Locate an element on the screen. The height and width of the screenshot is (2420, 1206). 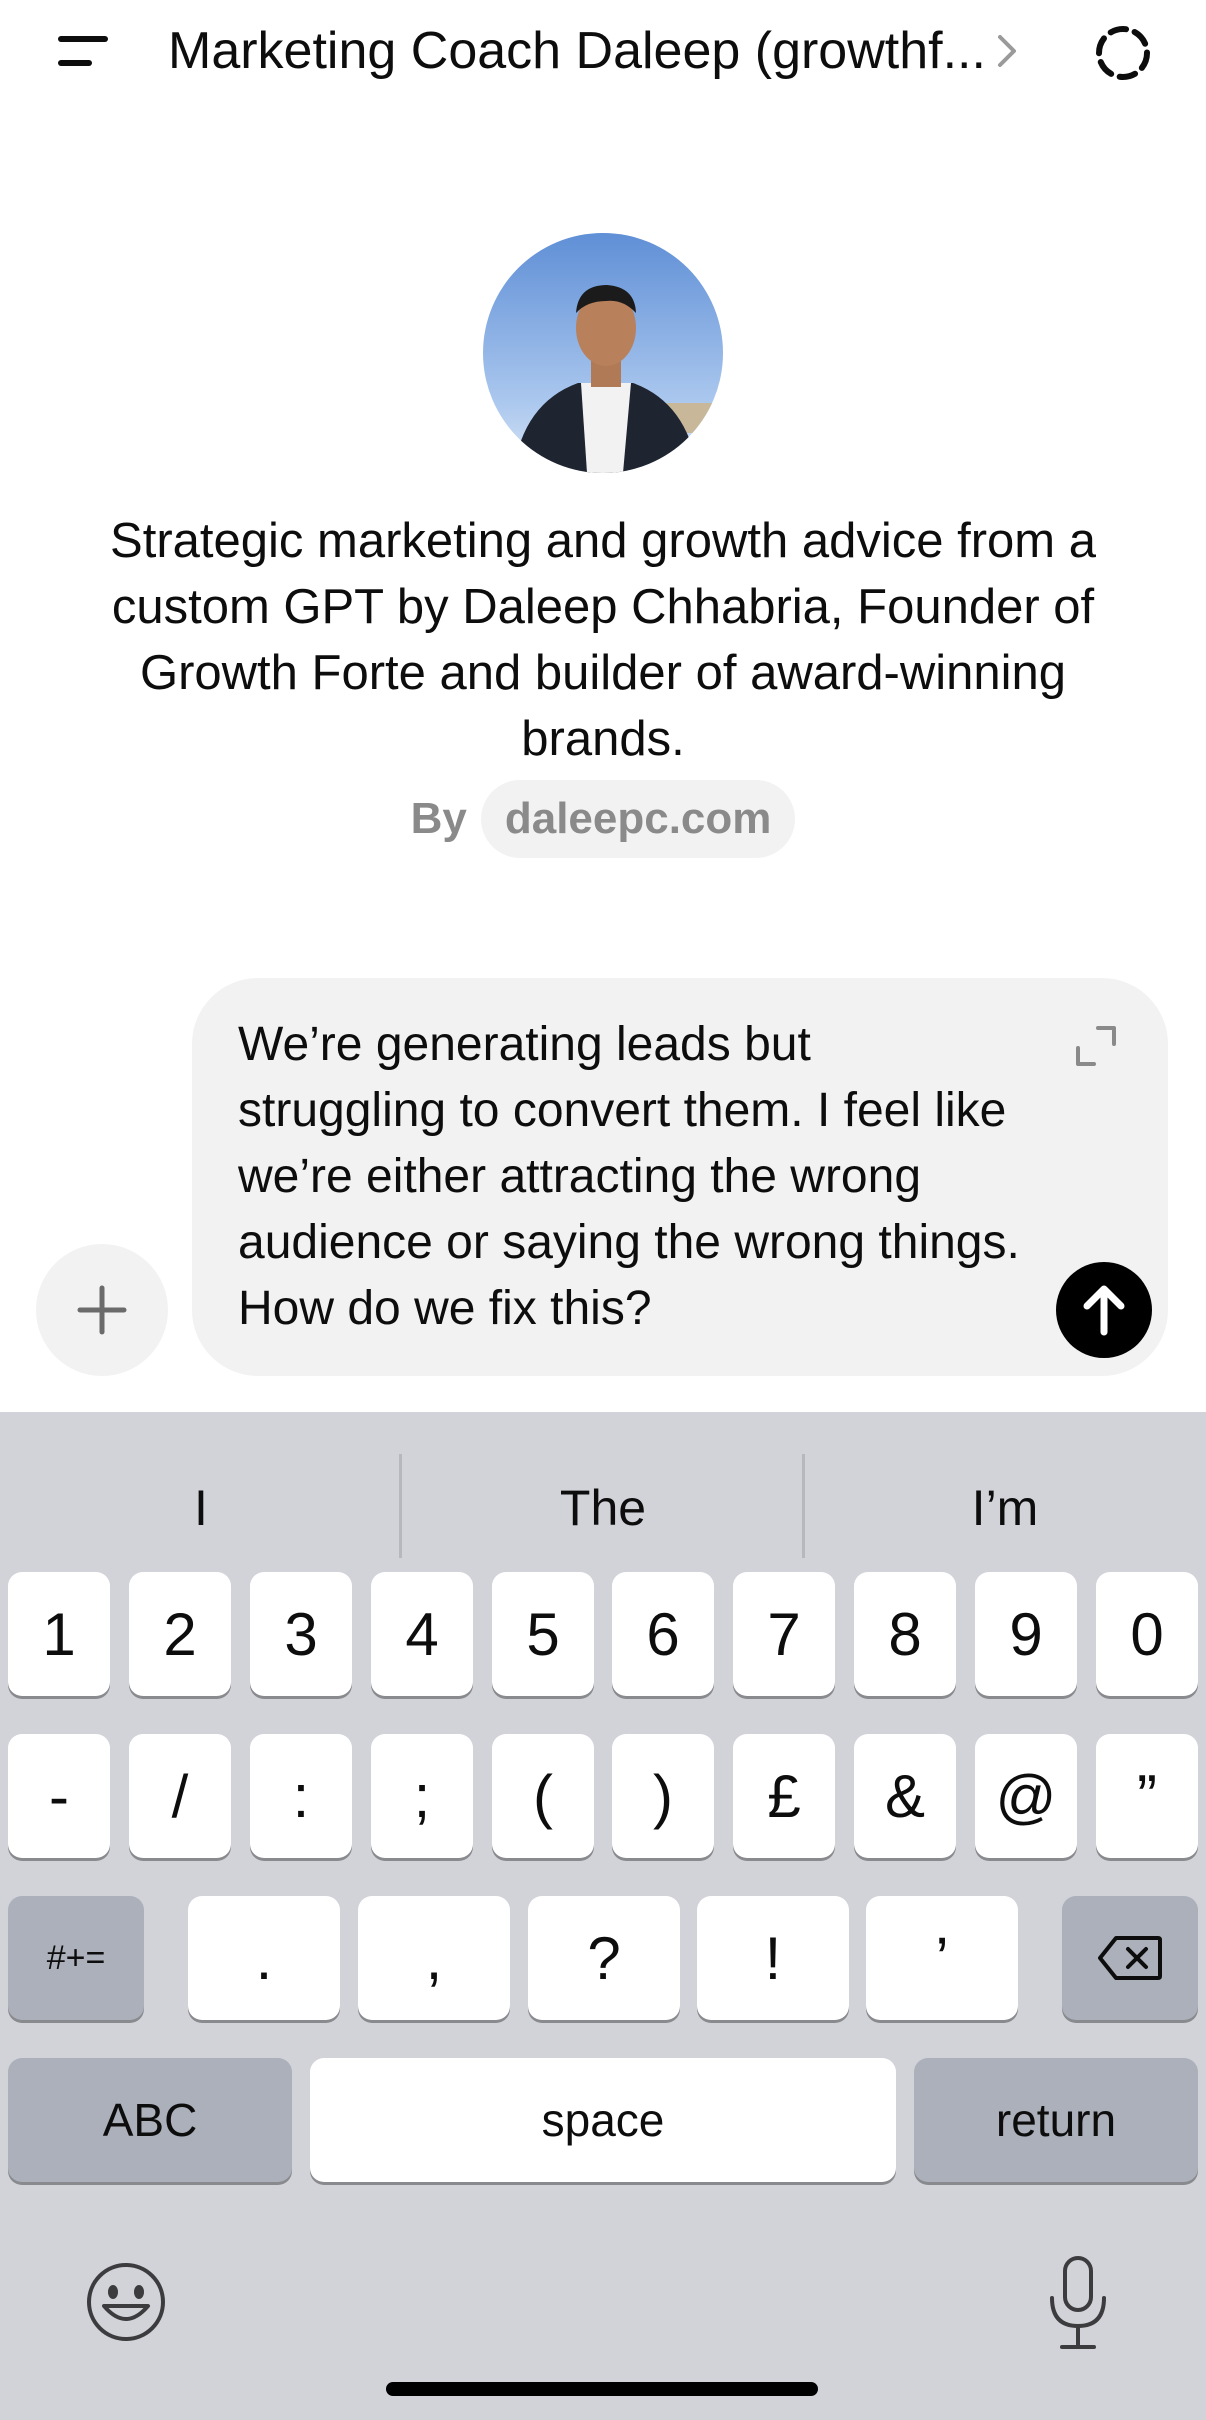
author-link: daleepc.com is located at coordinates (638, 819).